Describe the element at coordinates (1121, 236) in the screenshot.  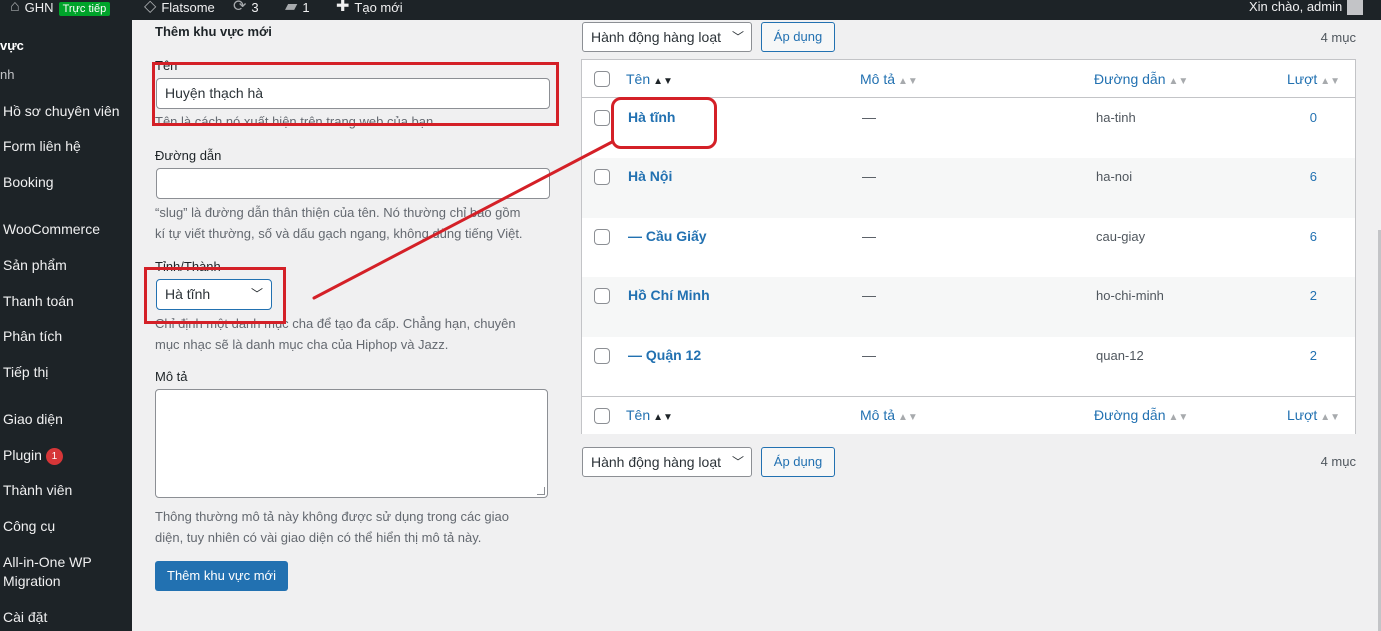
I see `row-slug: cau-giay` at that location.